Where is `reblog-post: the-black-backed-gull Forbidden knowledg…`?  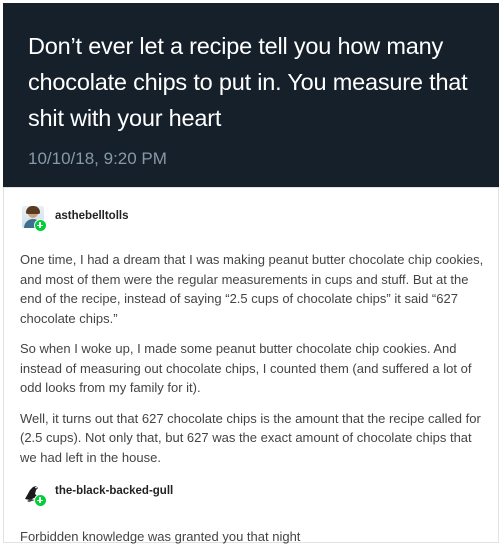 reblog-post: the-black-backed-gull Forbidden knowledg… is located at coordinates (255, 519).